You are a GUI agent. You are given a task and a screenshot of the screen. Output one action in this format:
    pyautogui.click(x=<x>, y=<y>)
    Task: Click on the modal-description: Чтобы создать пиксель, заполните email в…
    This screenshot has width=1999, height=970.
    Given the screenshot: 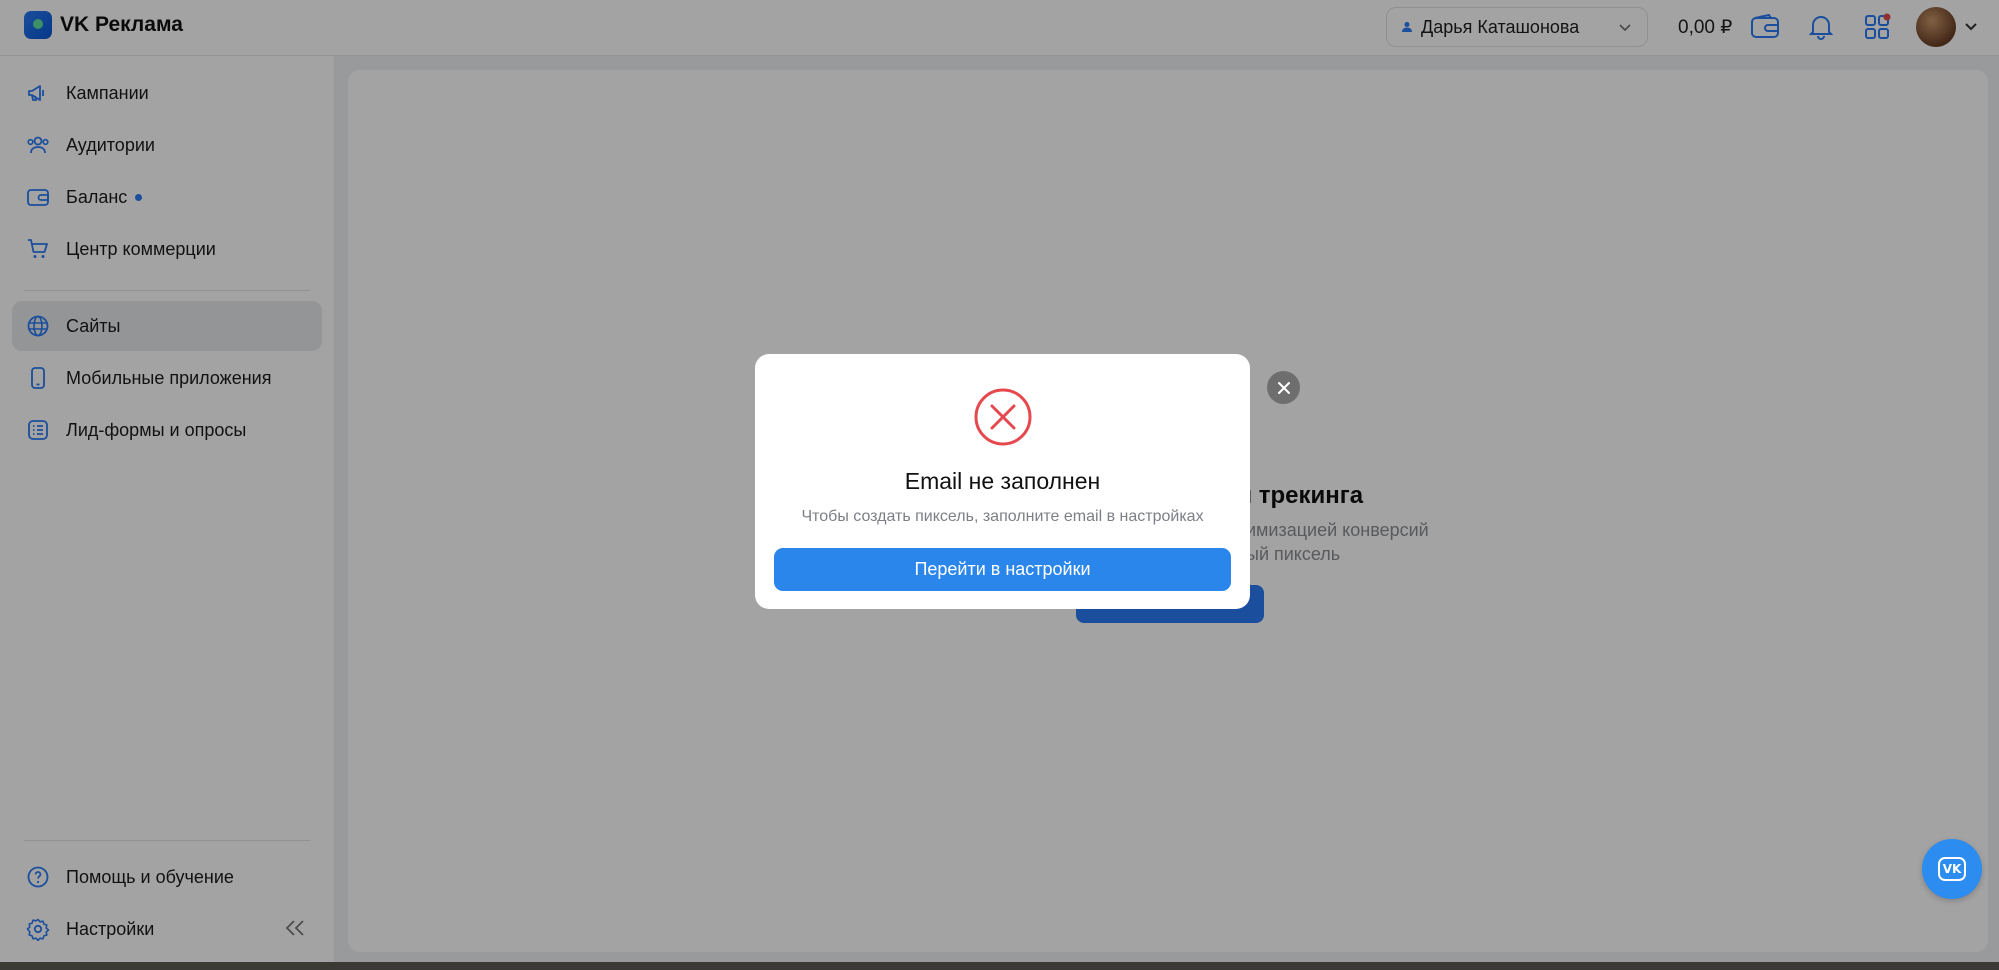 What is the action you would take?
    pyautogui.click(x=1002, y=516)
    